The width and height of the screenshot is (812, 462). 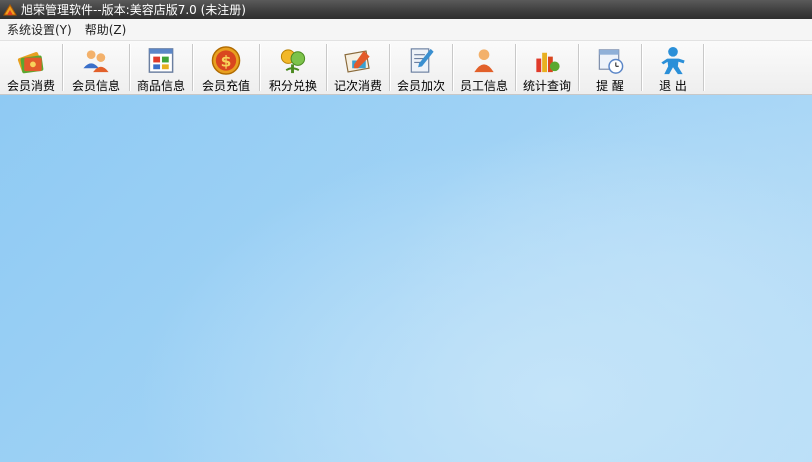 What do you see at coordinates (30, 63) in the screenshot?
I see `member-consume-icon` at bounding box center [30, 63].